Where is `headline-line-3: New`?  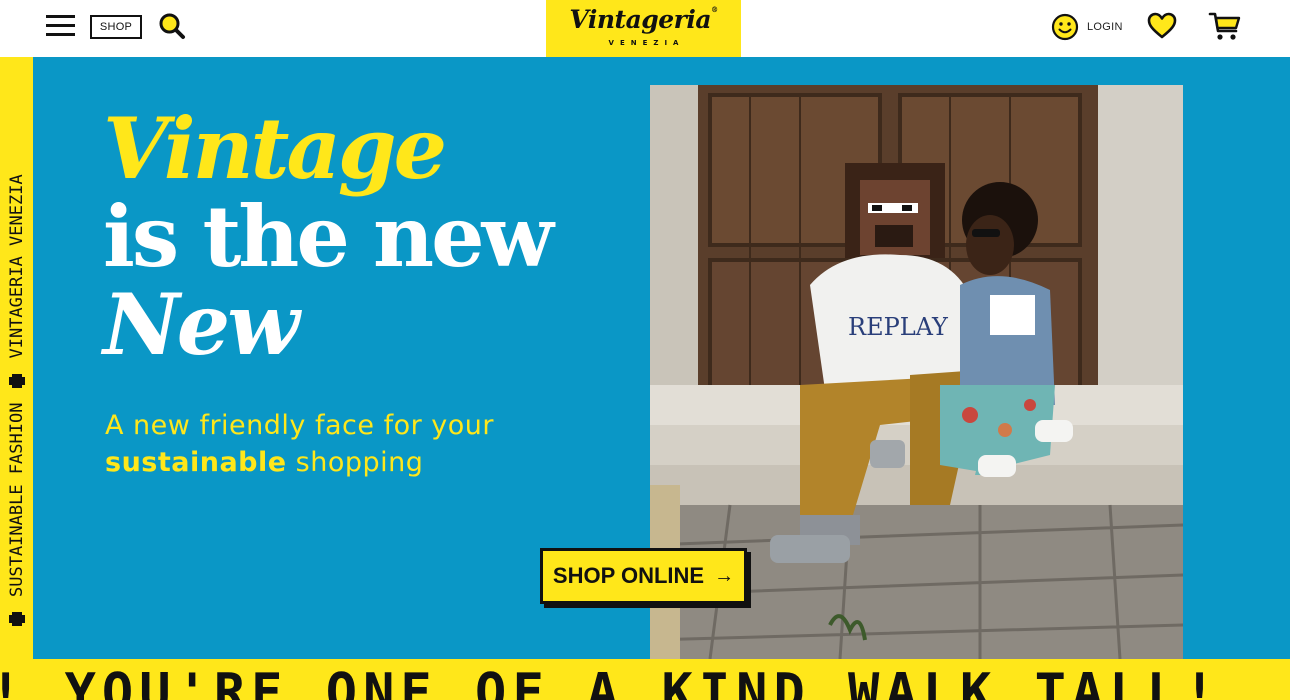
headline-line-3: New is located at coordinates (201, 324).